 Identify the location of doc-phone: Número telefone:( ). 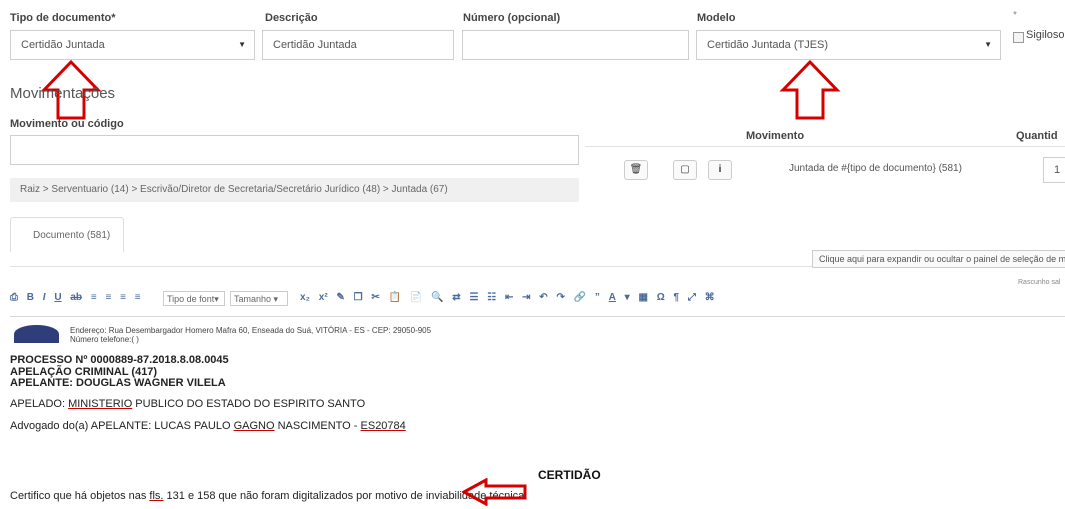
(104, 339).